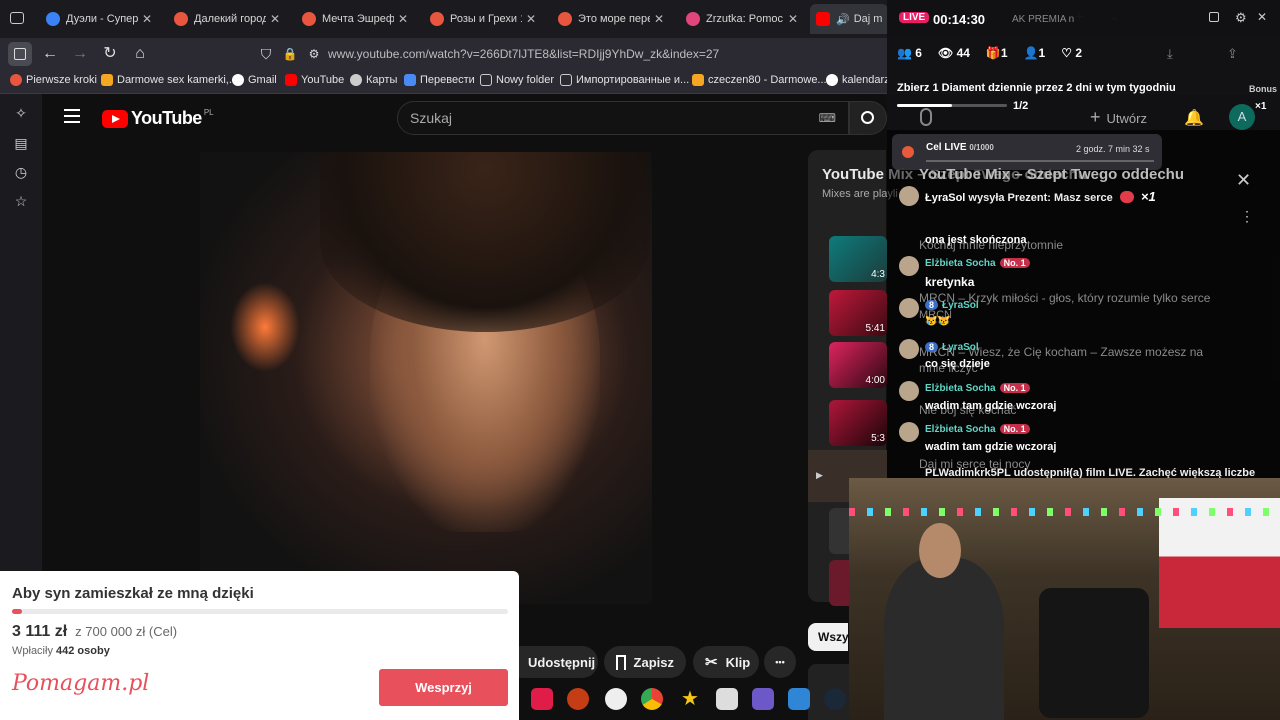  Describe the element at coordinates (1043, 19) in the screenshot. I see `premia-label: AK PREMIA n` at that location.